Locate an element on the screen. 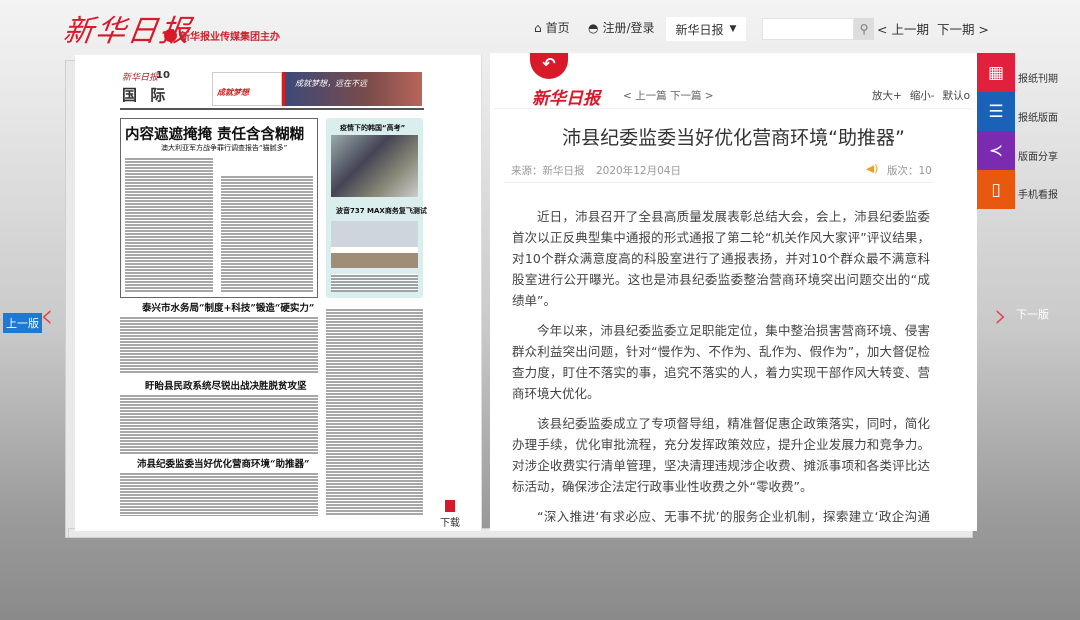 The width and height of the screenshot is (1080, 620). page-header: 新华日报 10 国 际 成就梦想 成就梦想，远在不远 is located at coordinates (272, 90).